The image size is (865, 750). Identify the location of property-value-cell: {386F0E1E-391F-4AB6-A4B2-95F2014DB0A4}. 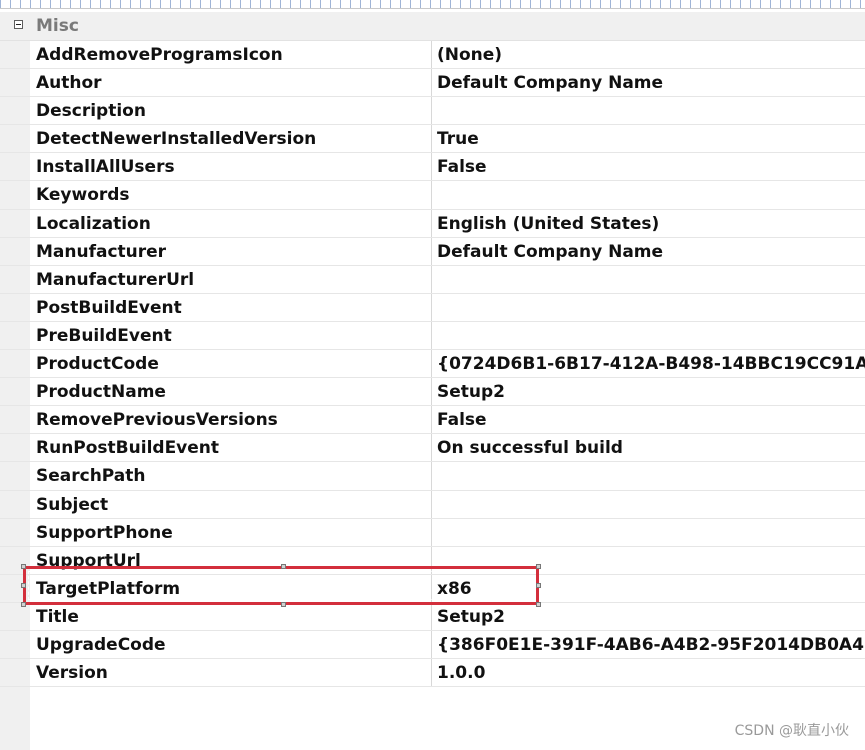
(648, 644).